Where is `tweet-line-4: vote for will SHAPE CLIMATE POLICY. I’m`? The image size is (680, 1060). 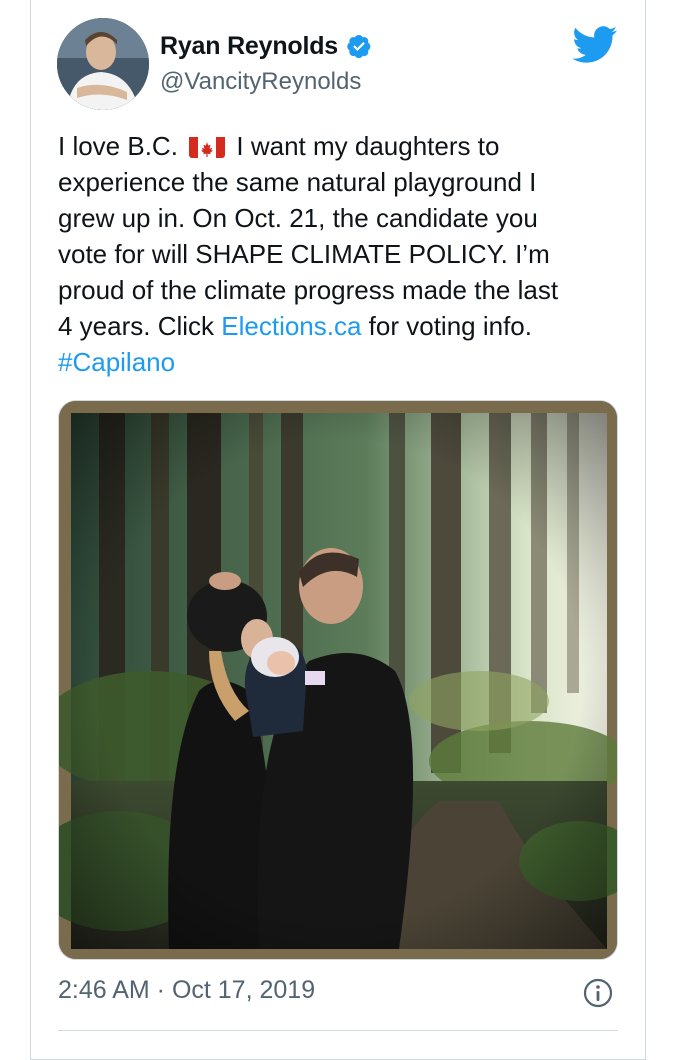 tweet-line-4: vote for will SHAPE CLIMATE POLICY. I’m is located at coordinates (304, 254).